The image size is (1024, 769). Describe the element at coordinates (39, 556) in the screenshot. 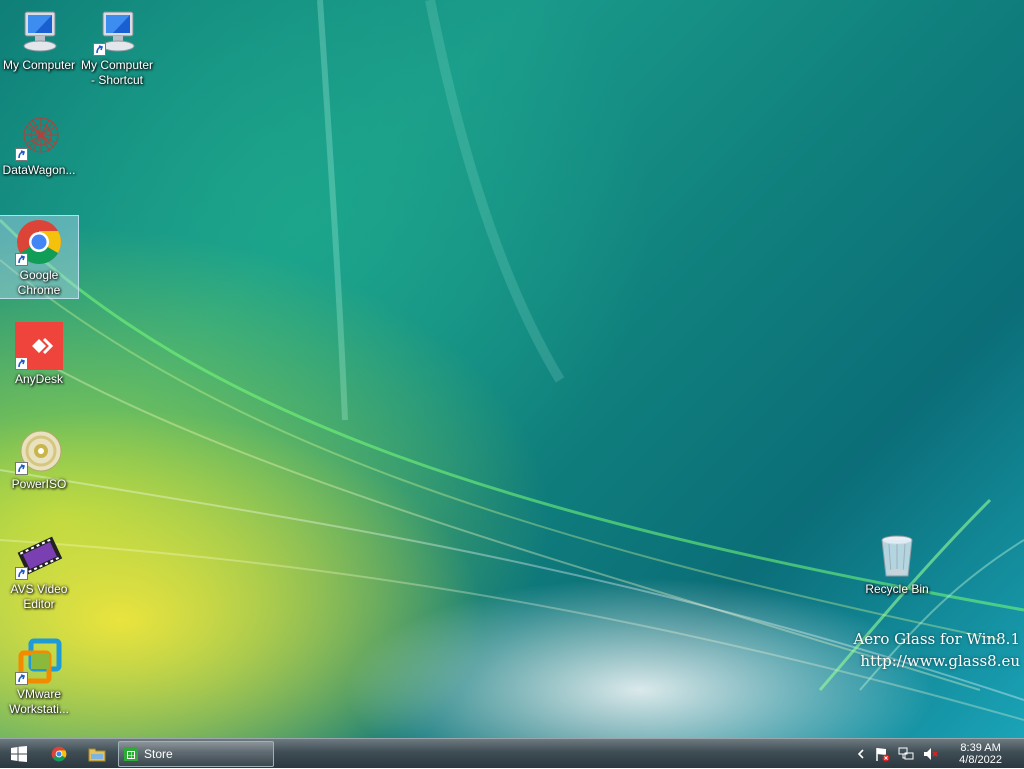

I see `avs-video-editor-icon` at that location.